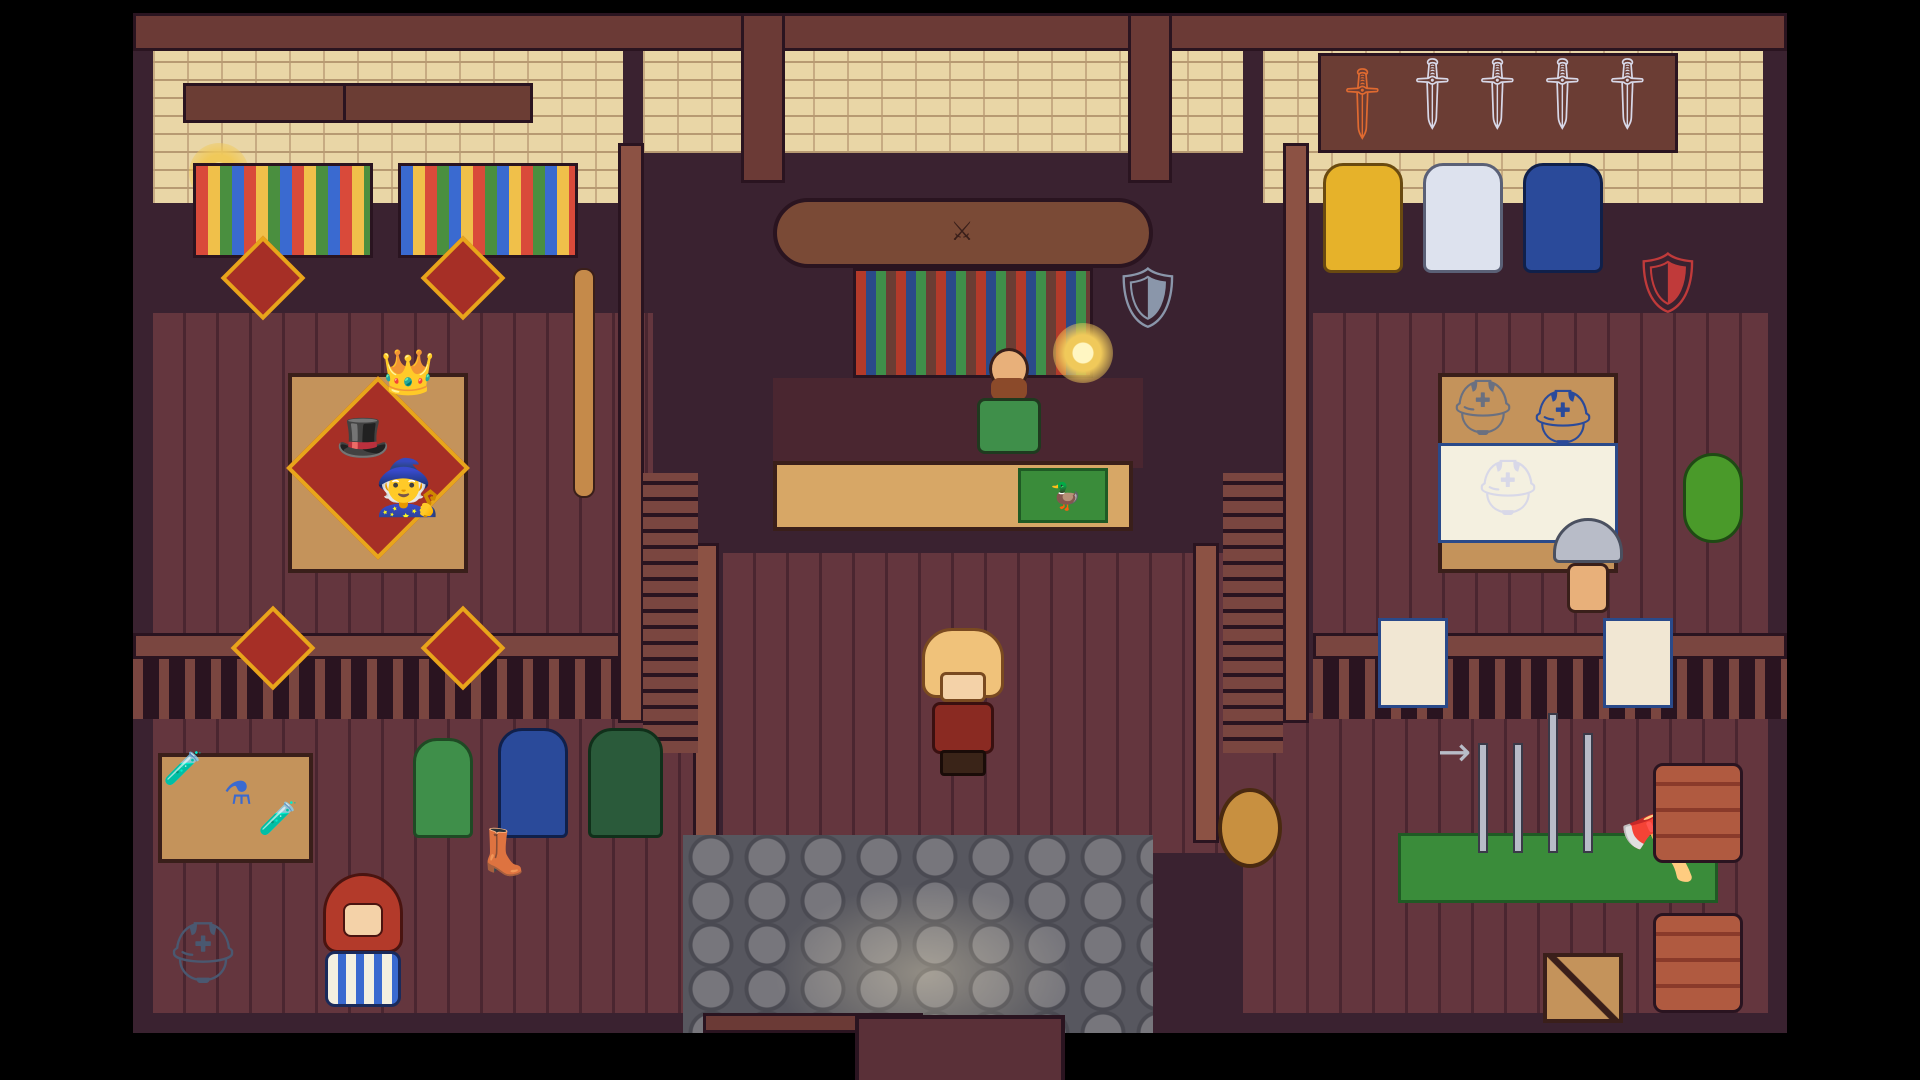  I want to click on potted-plant, so click(1713, 498).